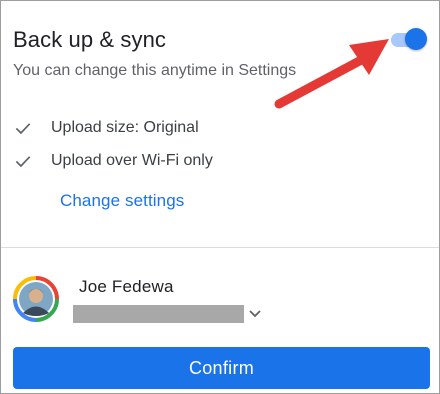 The height and width of the screenshot is (394, 440). I want to click on wifi-only-label: Upload over Wi-Fi only, so click(132, 160).